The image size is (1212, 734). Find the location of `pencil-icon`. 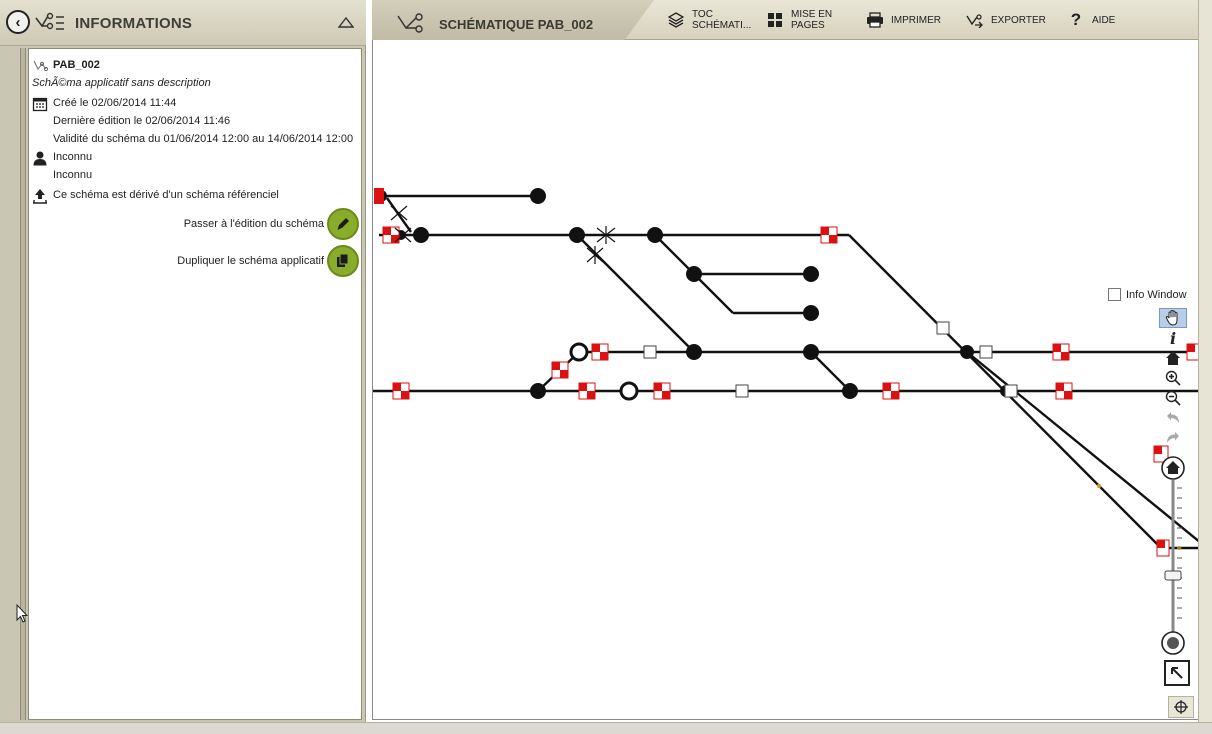

pencil-icon is located at coordinates (343, 224).